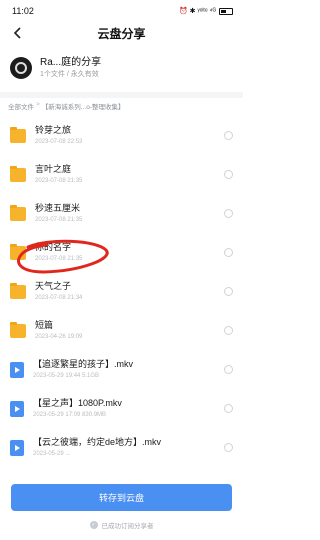 This screenshot has width=320, height=540. I want to click on bottom-bar: 转存到云盘 ✓ 已成功订阅分享者, so click(121, 508).